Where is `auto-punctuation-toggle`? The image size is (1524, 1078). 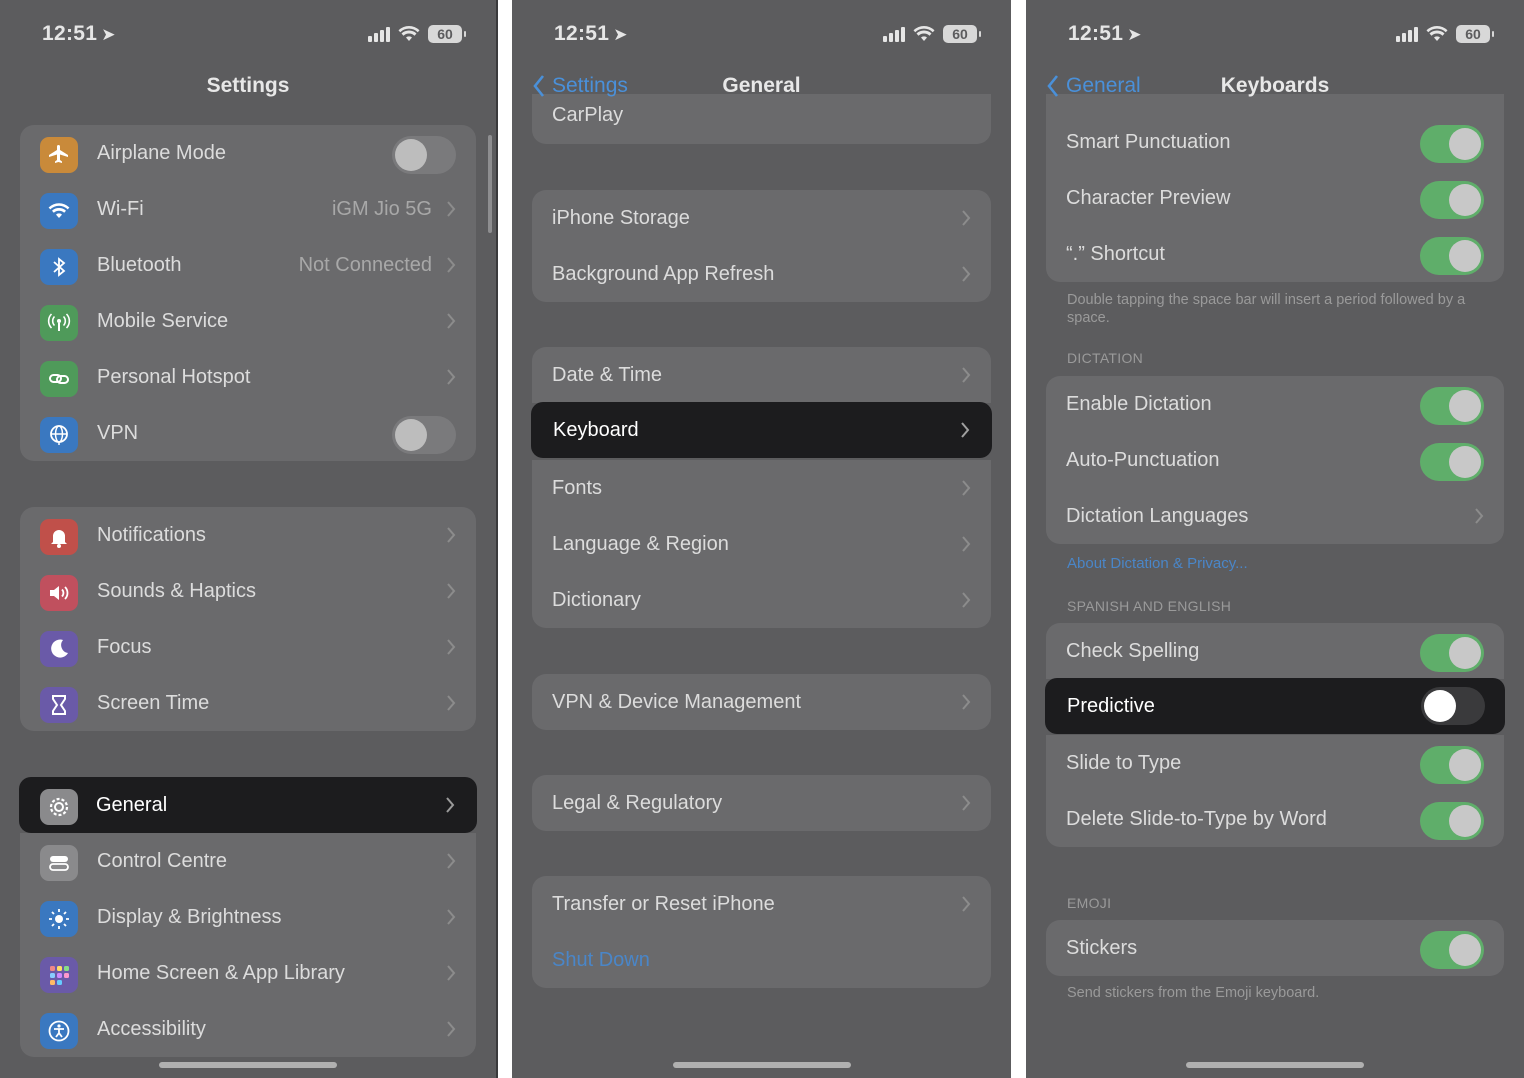
auto-punctuation-toggle is located at coordinates (1452, 462).